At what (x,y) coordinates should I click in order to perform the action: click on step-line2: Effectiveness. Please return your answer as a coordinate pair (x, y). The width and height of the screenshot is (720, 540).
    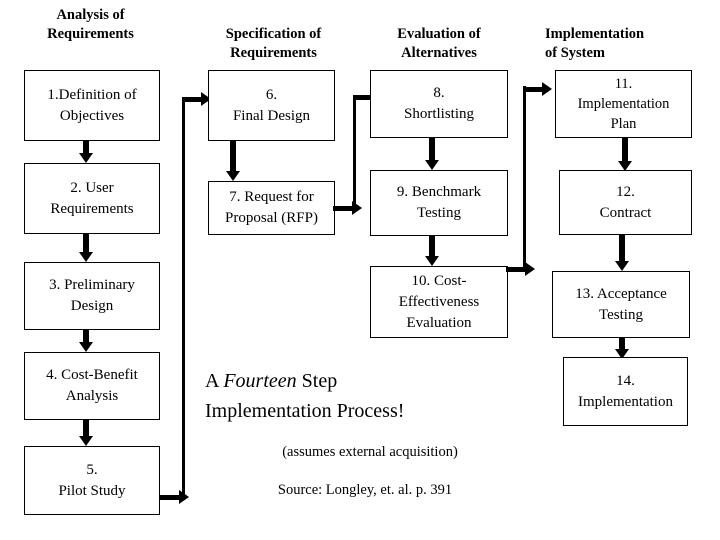
    Looking at the image, I should click on (439, 301).